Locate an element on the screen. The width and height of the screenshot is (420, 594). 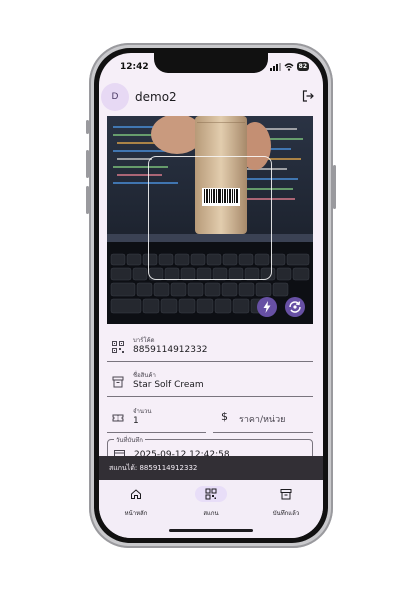
barcode-label: บาร์โค้ด is located at coordinates (144, 340).